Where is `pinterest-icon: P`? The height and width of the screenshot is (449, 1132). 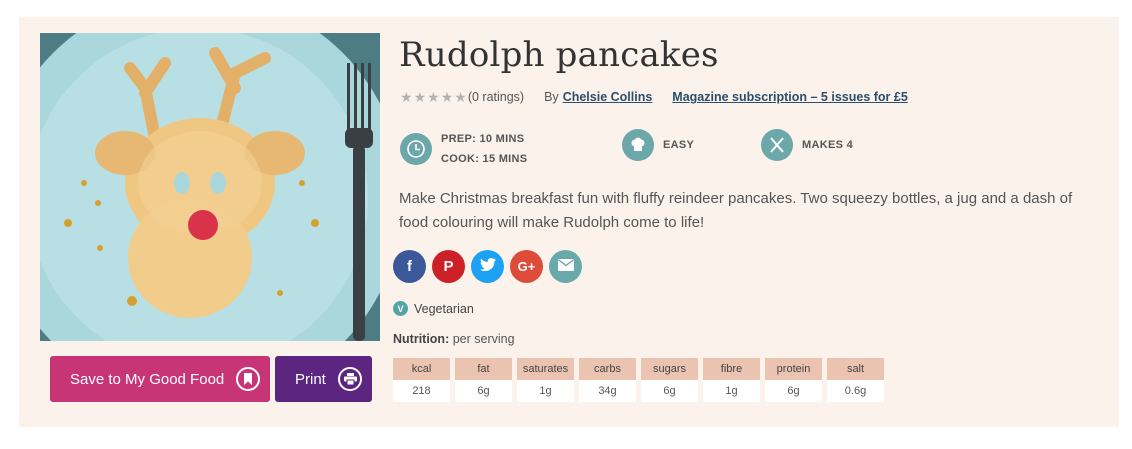
pinterest-icon: P is located at coordinates (448, 266).